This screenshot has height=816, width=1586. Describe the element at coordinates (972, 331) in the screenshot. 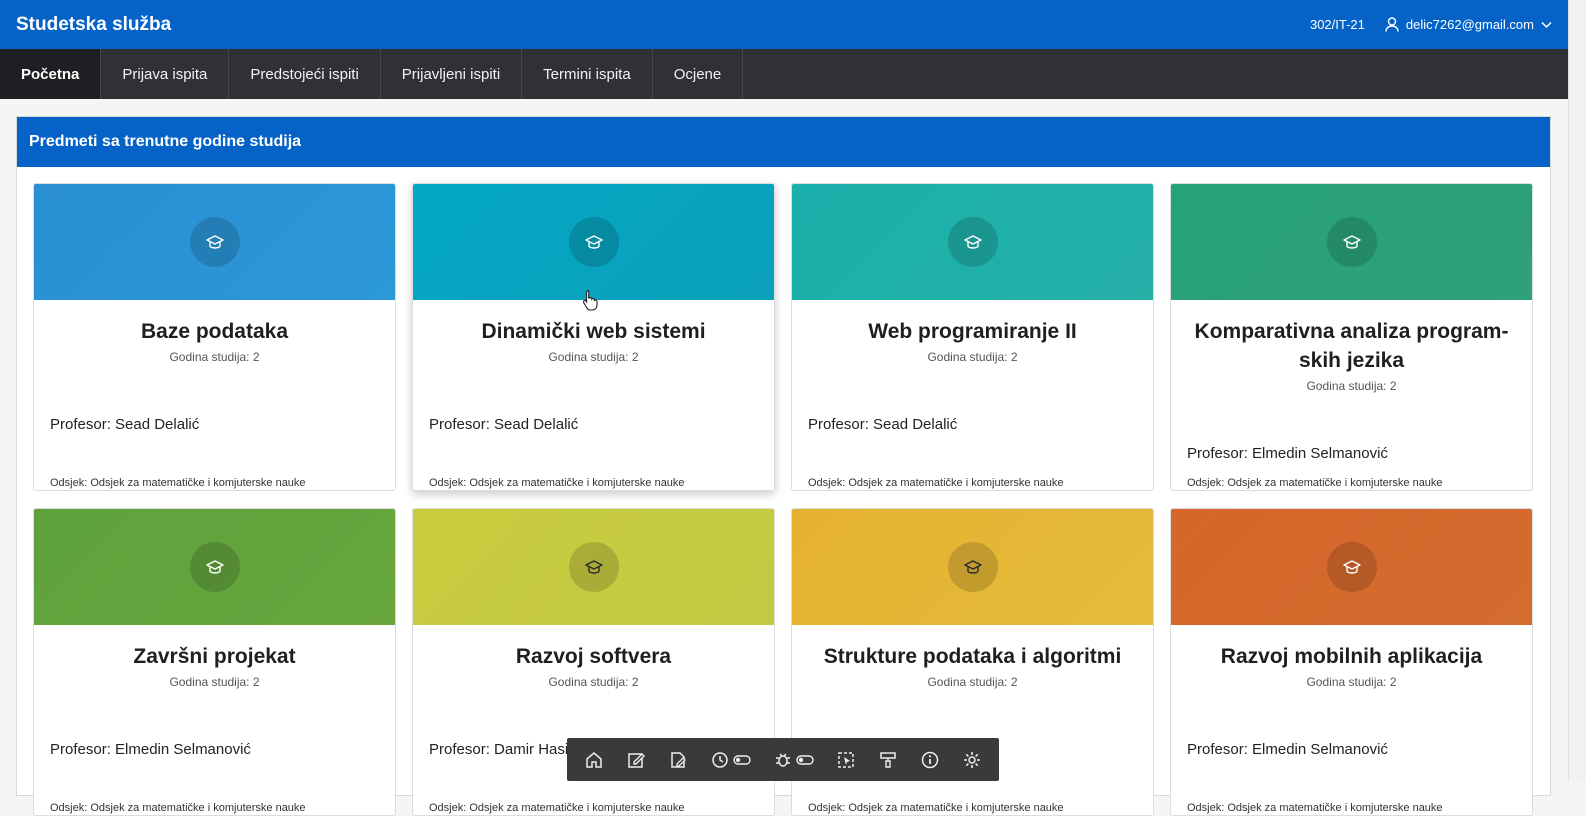

I see `course-title: Web programiranje II` at that location.